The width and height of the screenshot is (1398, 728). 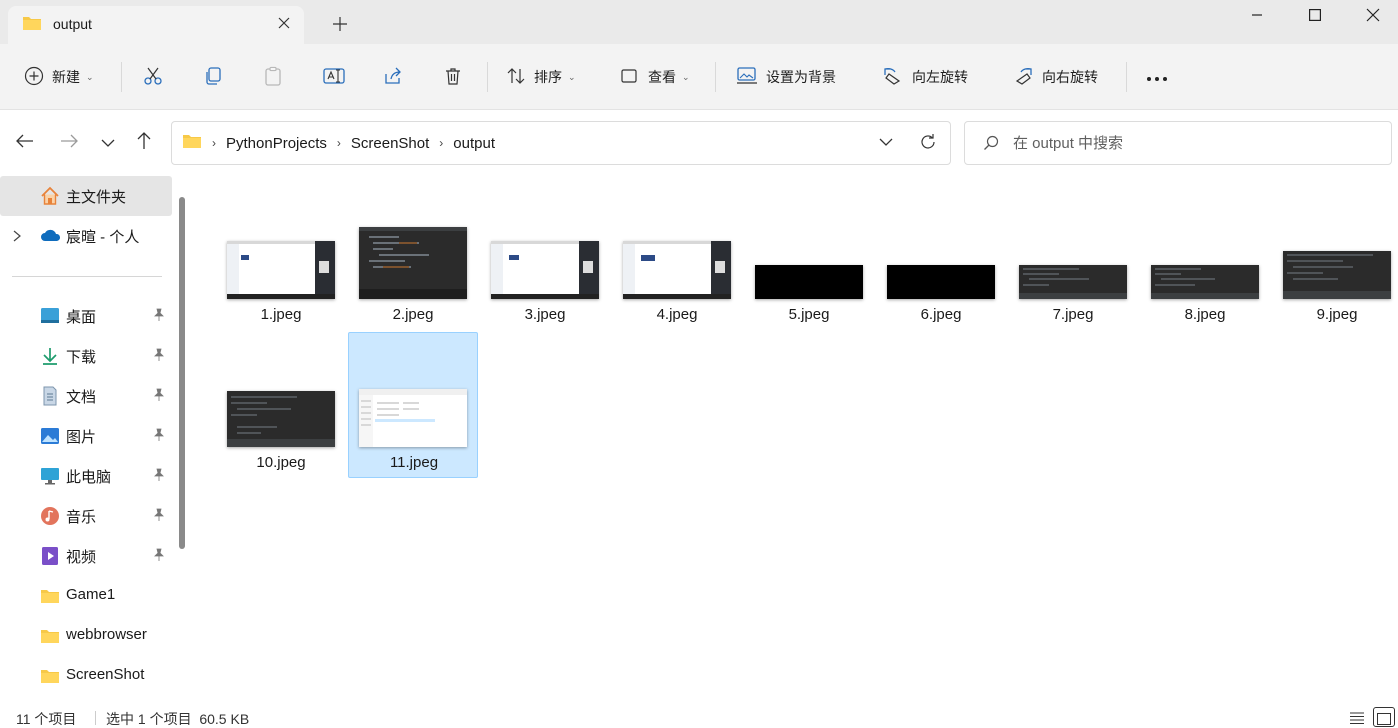 I want to click on sidebar-item-downloads: 下载, so click(x=86, y=356).